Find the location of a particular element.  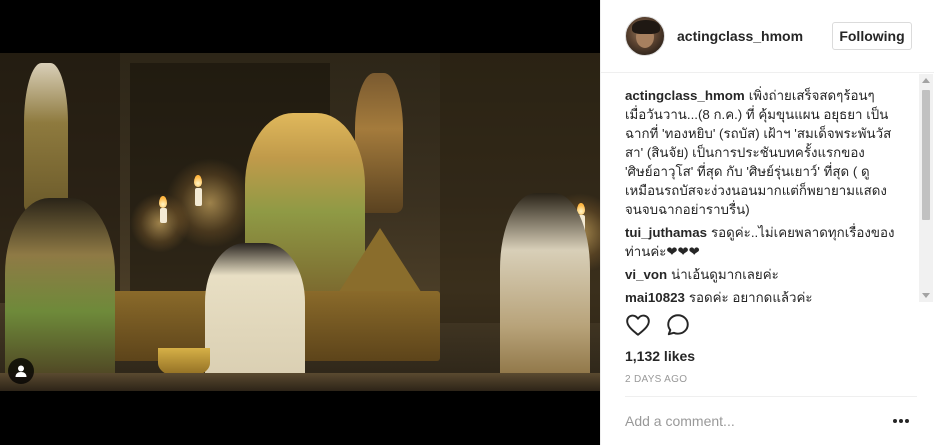

comment-text: น่าเอ้นดูมากเลยค่ะ is located at coordinates (725, 274).